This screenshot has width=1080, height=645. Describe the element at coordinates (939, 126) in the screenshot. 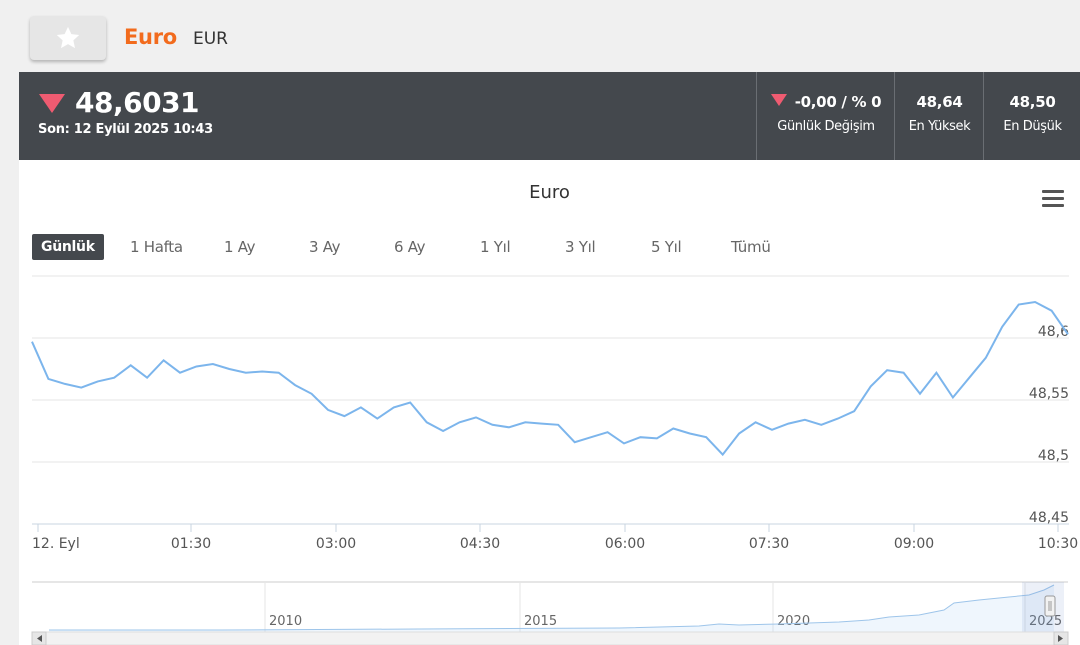

I see `daily-high-label: En Yüksek` at that location.